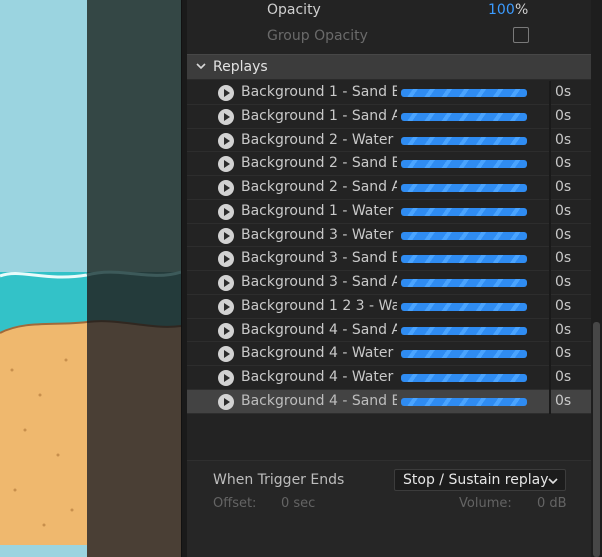  I want to click on scrollbar-thumb, so click(596, 439).